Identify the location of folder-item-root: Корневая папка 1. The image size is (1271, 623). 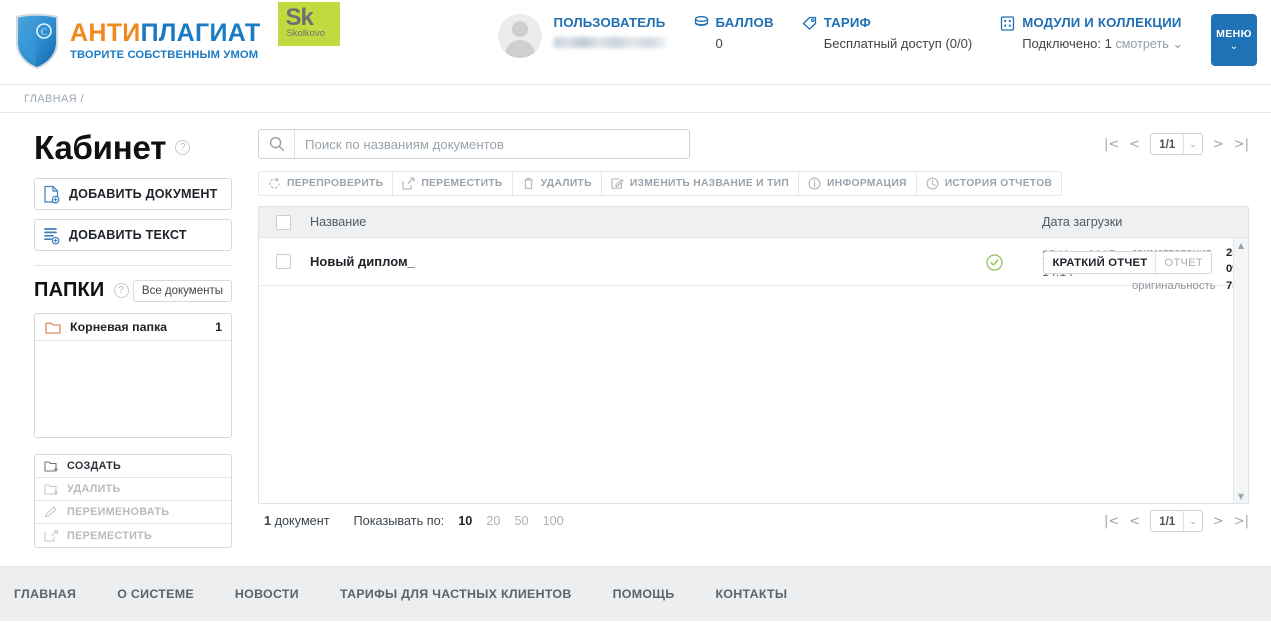
(133, 327).